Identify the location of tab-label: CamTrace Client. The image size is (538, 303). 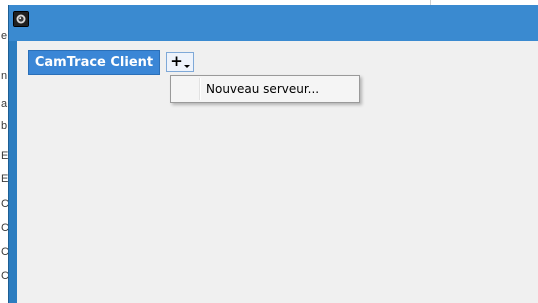
(94, 62).